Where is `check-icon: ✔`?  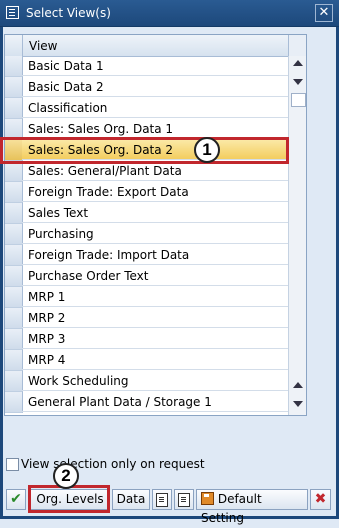
check-icon: ✔ is located at coordinates (16, 499).